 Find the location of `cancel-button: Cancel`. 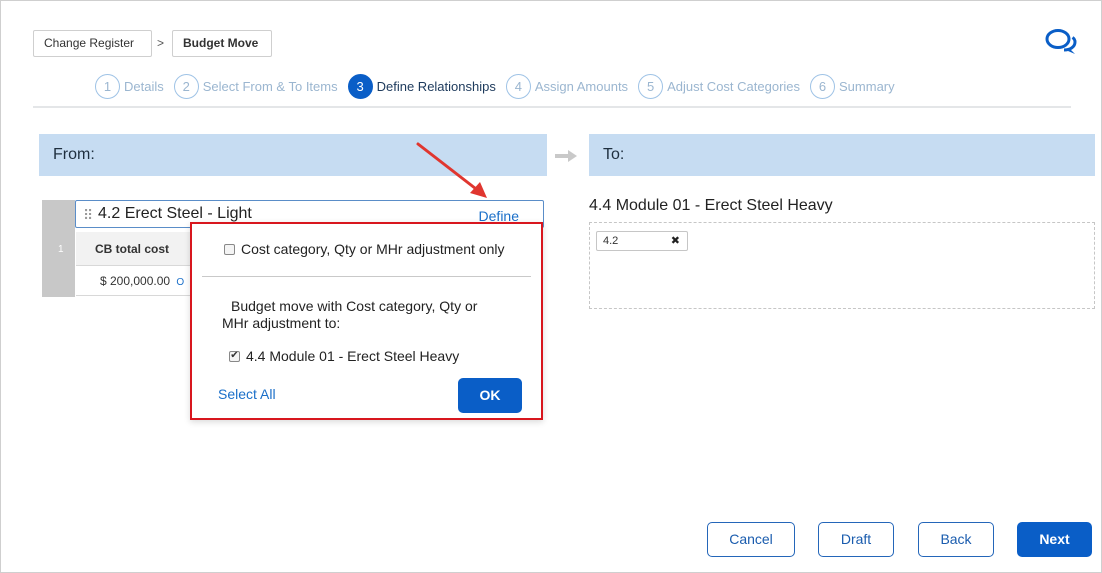

cancel-button: Cancel is located at coordinates (751, 539).